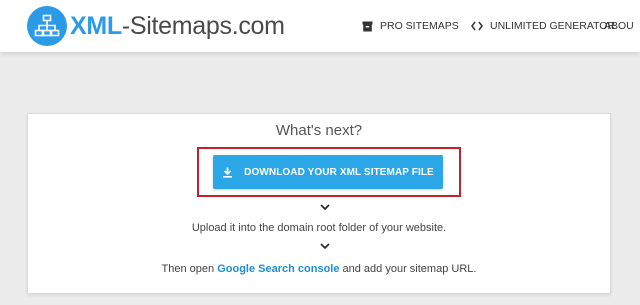  What do you see at coordinates (319, 130) in the screenshot?
I see `whats-next-heading: What's next?` at bounding box center [319, 130].